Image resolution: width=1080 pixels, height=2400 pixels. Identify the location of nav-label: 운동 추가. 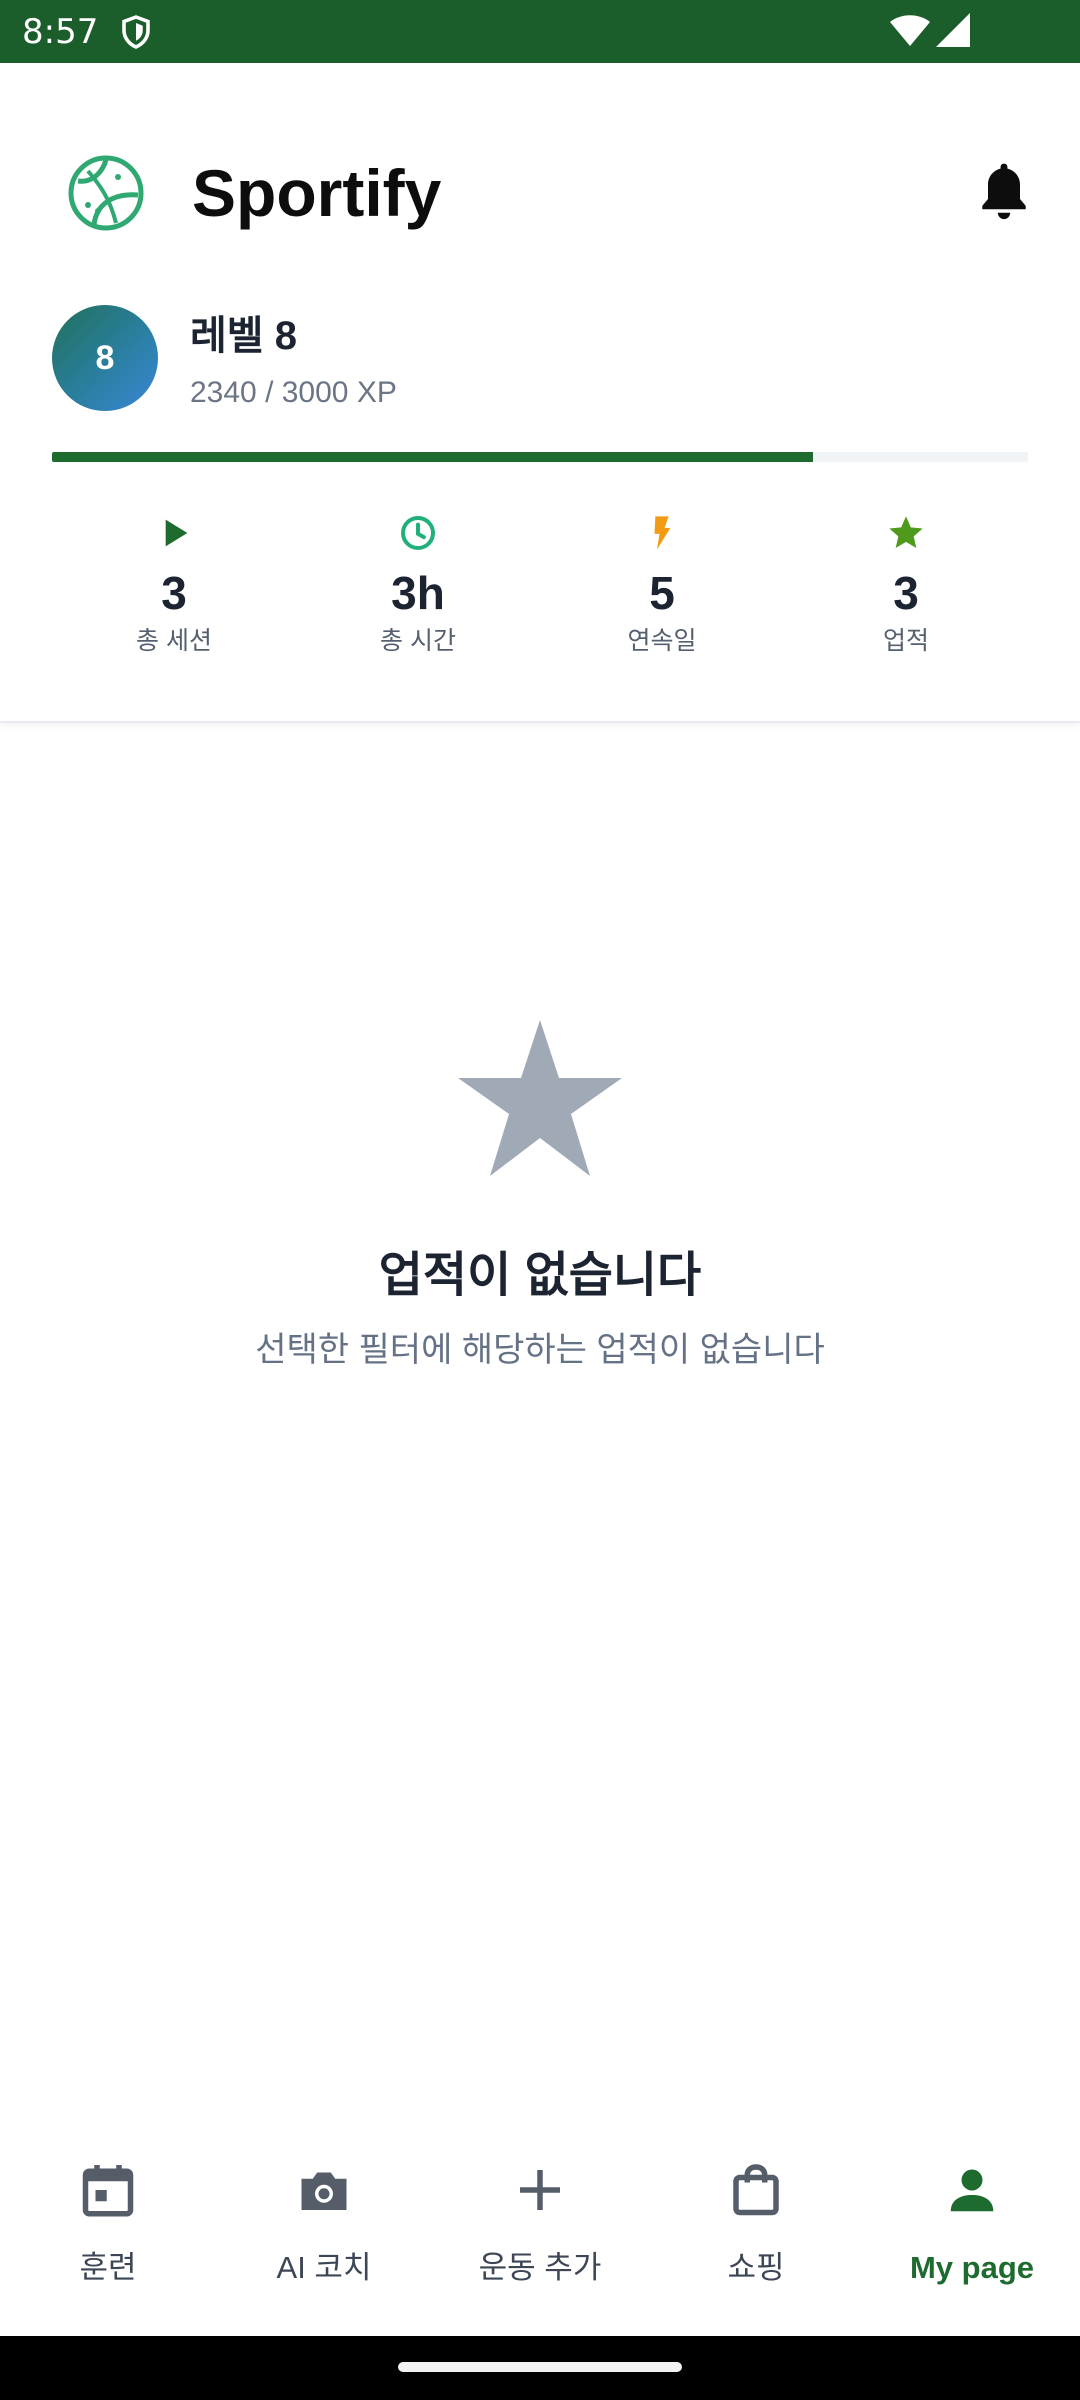
(540, 2267).